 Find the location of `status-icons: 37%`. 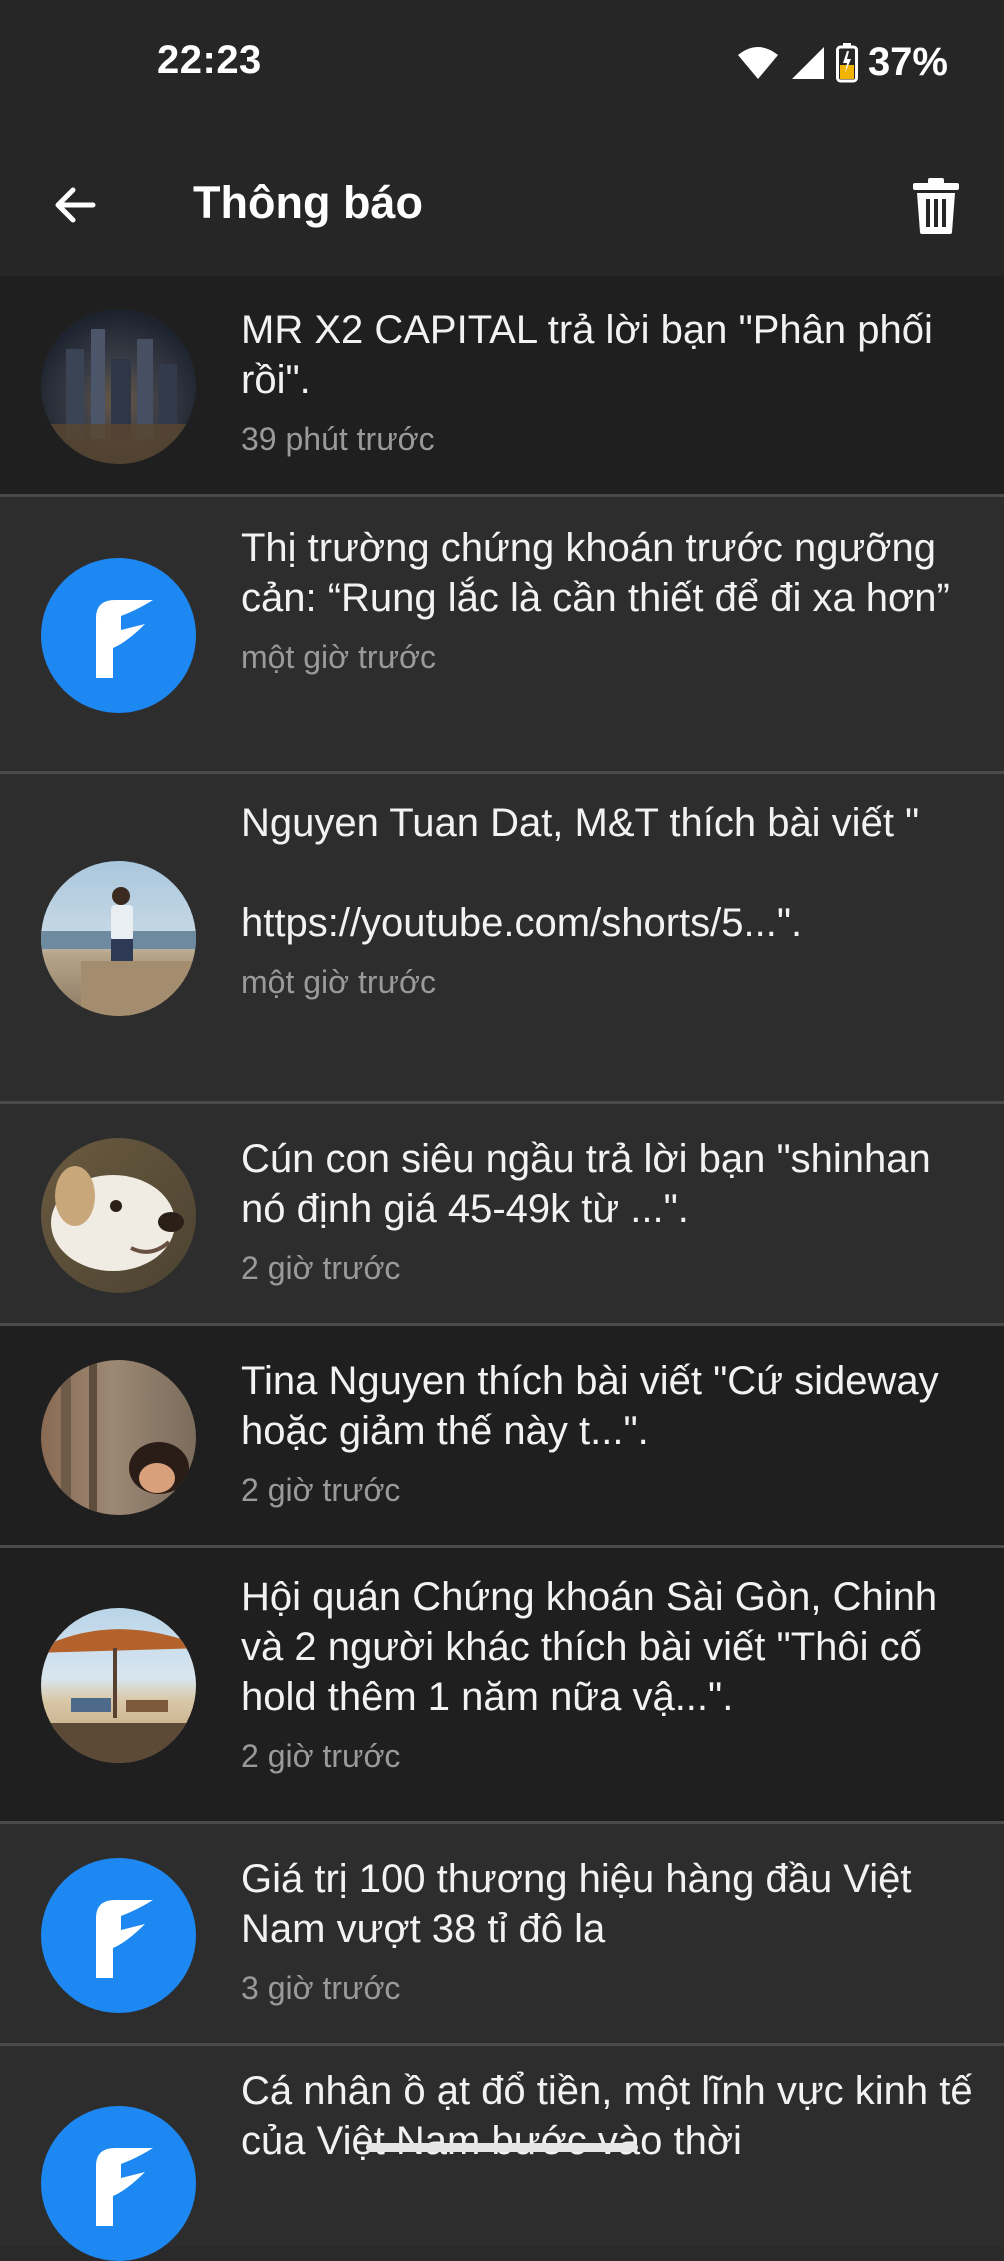

status-icons: 37% is located at coordinates (842, 62).